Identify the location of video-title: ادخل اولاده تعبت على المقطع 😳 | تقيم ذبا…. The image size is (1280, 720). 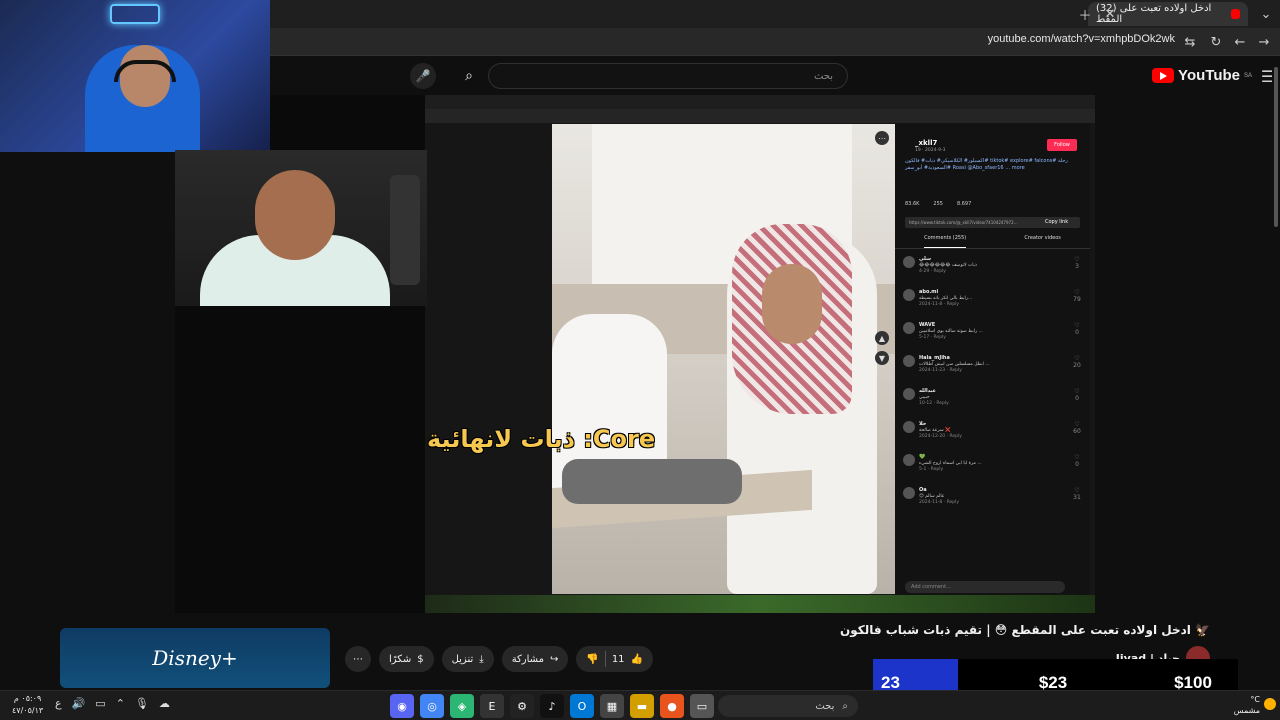
(1024, 630).